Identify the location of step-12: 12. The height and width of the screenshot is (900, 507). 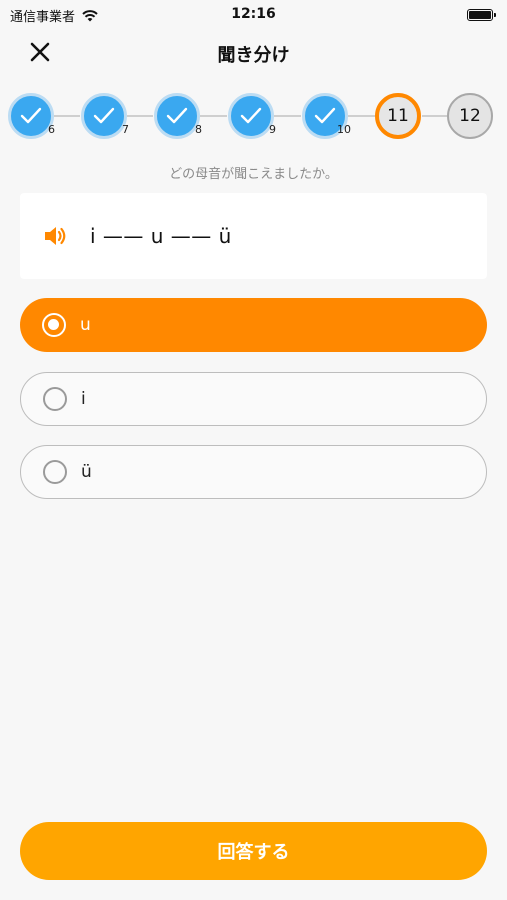
(470, 116).